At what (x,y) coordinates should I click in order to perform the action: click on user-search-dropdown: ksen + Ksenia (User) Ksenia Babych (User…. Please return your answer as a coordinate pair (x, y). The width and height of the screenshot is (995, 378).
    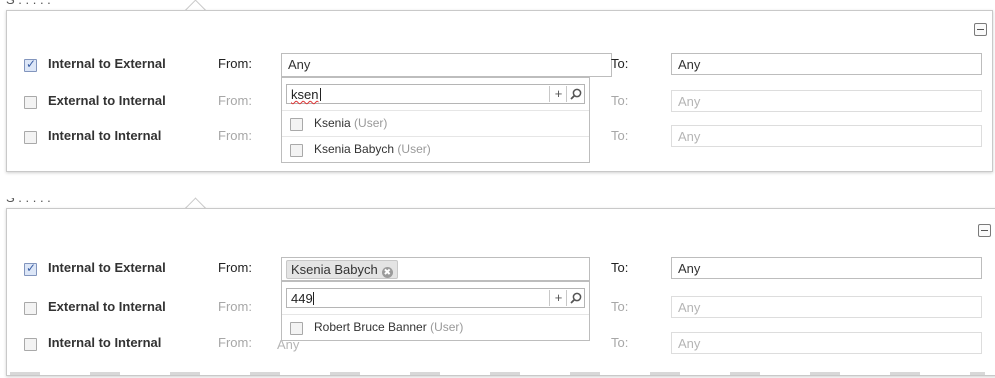
    Looking at the image, I should click on (435, 120).